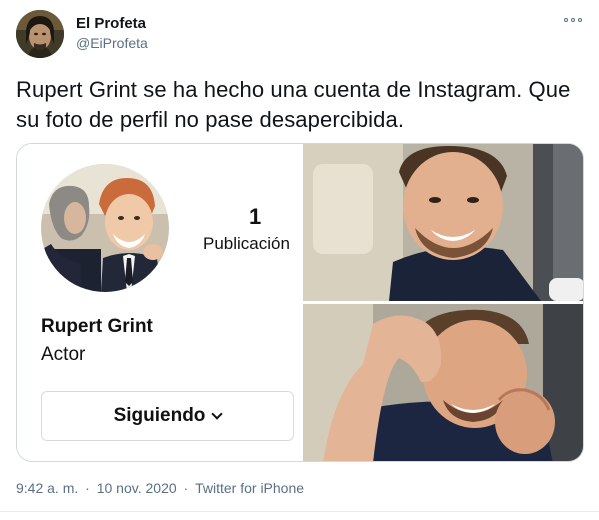 This screenshot has height=520, width=599. Describe the element at coordinates (255, 216) in the screenshot. I see `posts-count: 1` at that location.